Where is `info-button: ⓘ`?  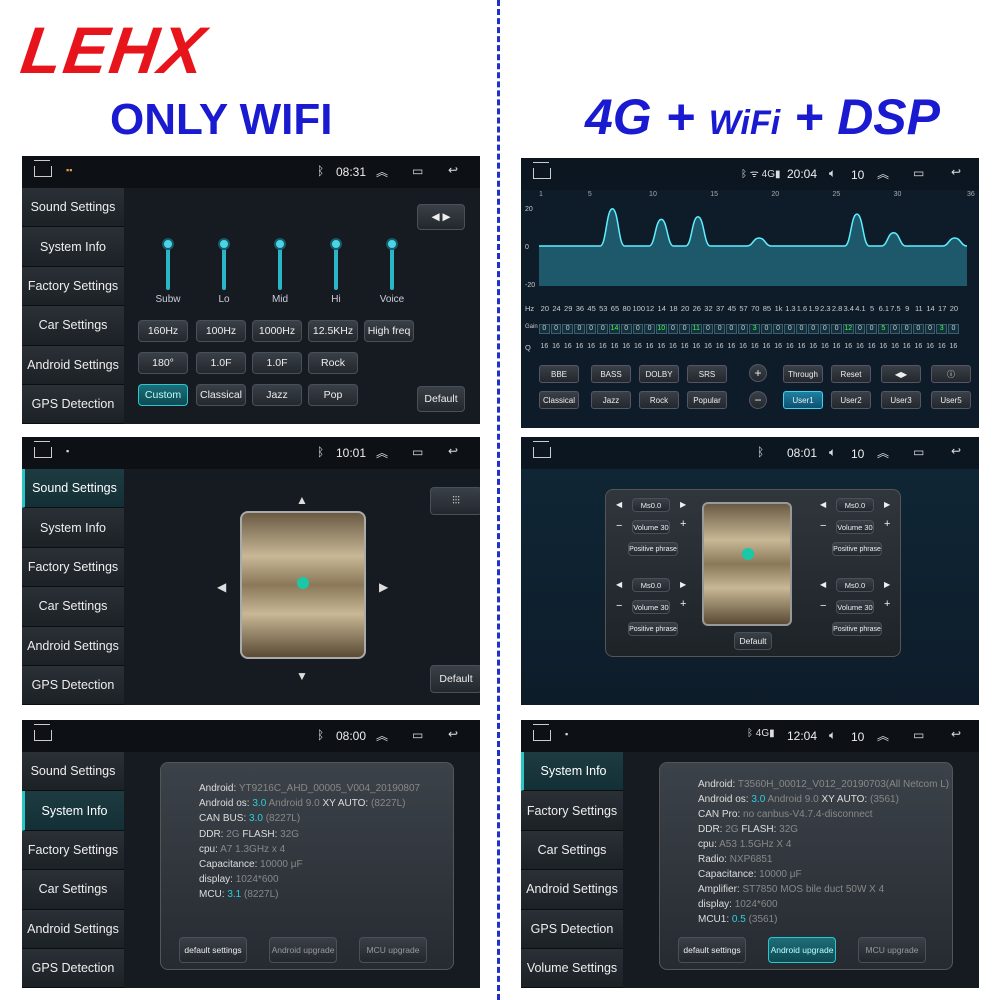 info-button: ⓘ is located at coordinates (951, 374).